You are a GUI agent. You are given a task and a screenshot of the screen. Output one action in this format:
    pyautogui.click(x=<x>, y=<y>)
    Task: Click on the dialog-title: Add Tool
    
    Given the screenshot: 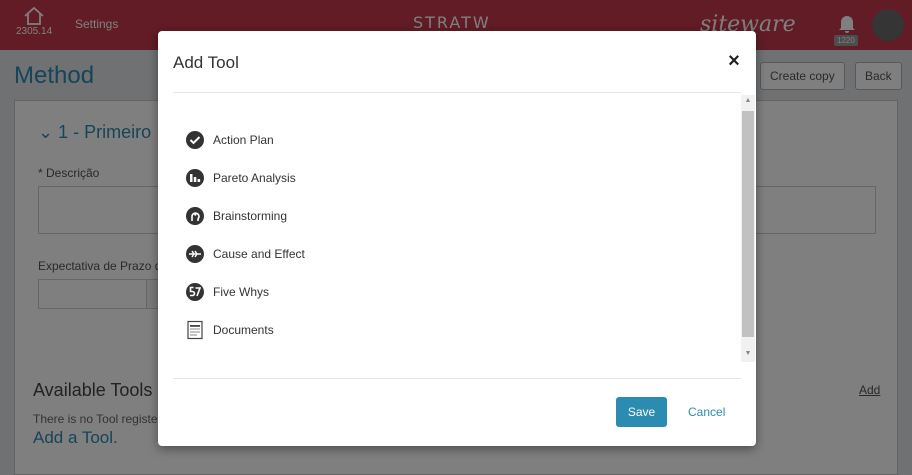 What is the action you would take?
    pyautogui.click(x=206, y=62)
    